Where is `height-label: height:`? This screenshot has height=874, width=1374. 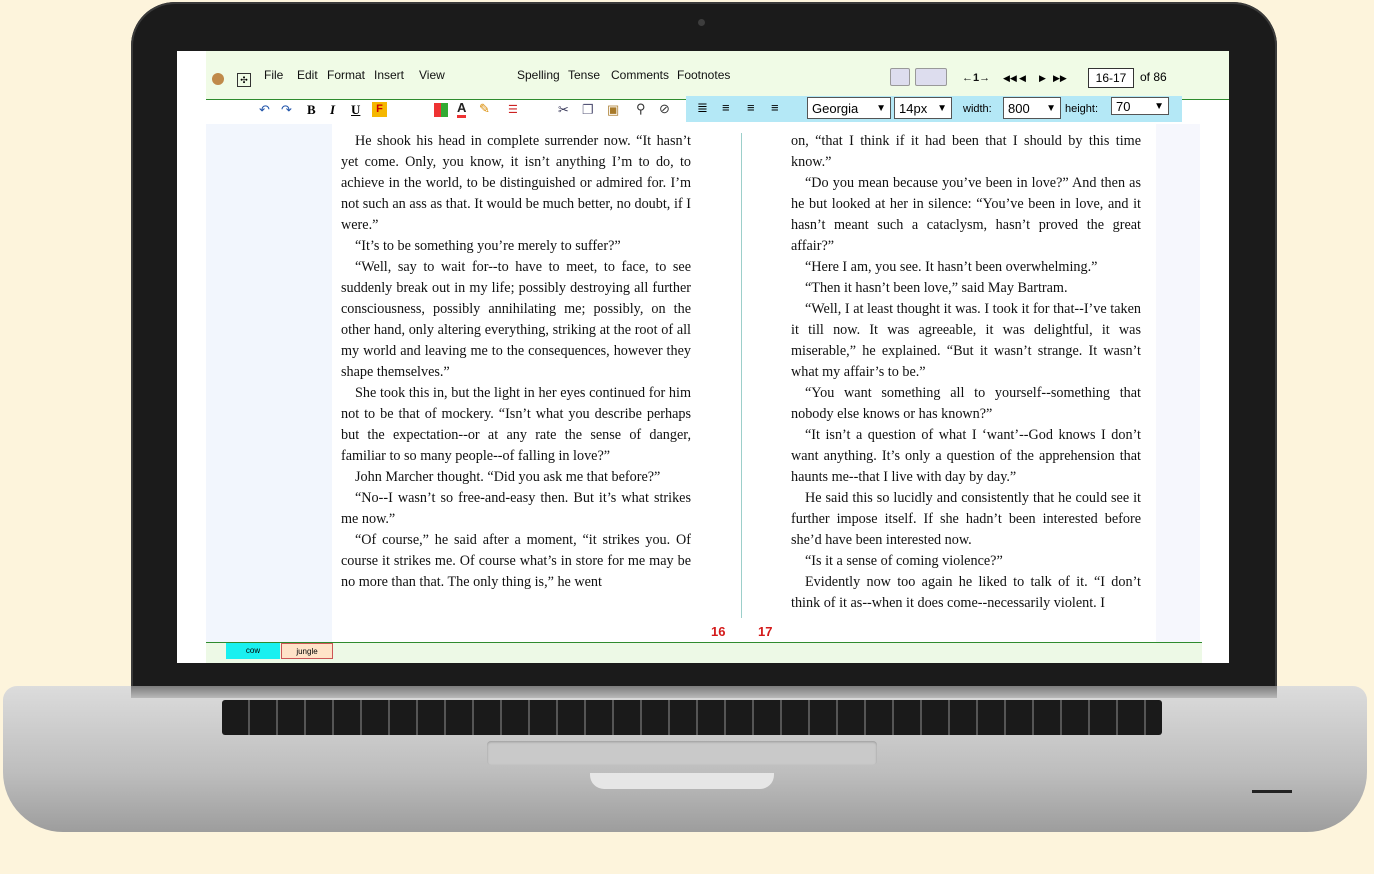
height-label: height: is located at coordinates (1082, 109).